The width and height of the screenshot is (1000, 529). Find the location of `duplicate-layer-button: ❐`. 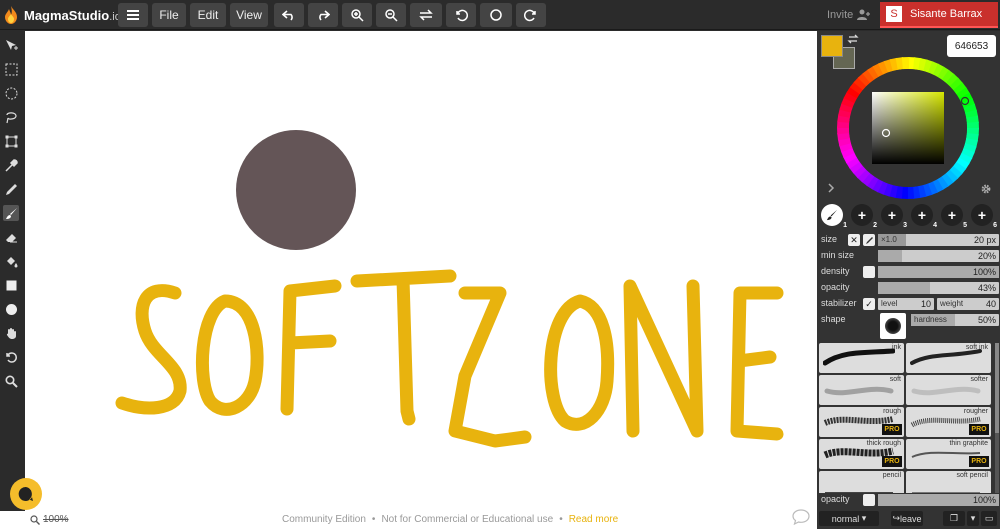

duplicate-layer-button: ❐ is located at coordinates (954, 518).